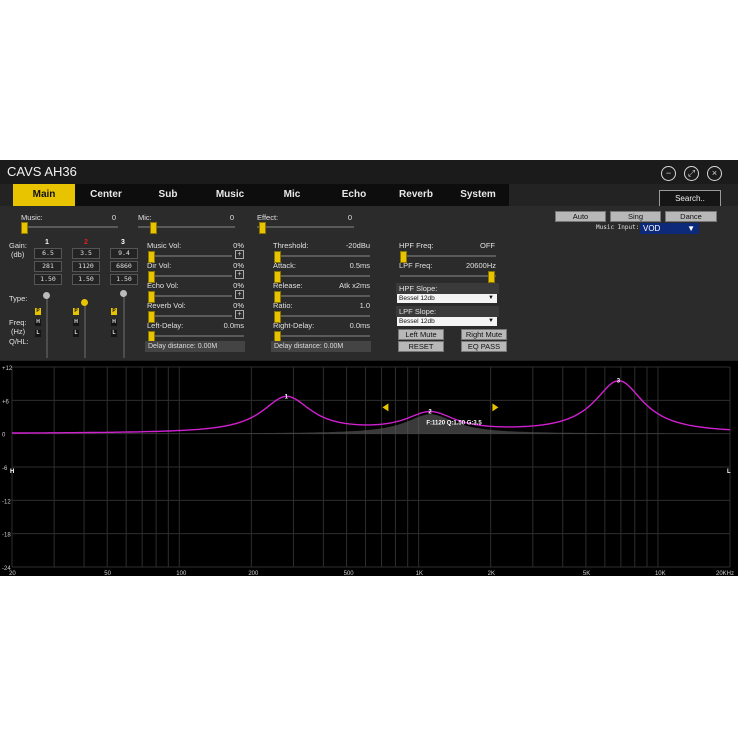 This screenshot has width=738, height=738. I want to click on band-1-gain-slider, so click(47, 328).